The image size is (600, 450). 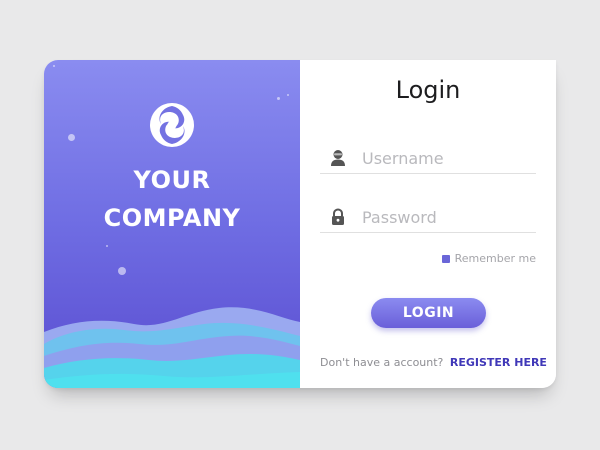 I want to click on register-prompt-text: Don't have a account?, so click(x=382, y=362).